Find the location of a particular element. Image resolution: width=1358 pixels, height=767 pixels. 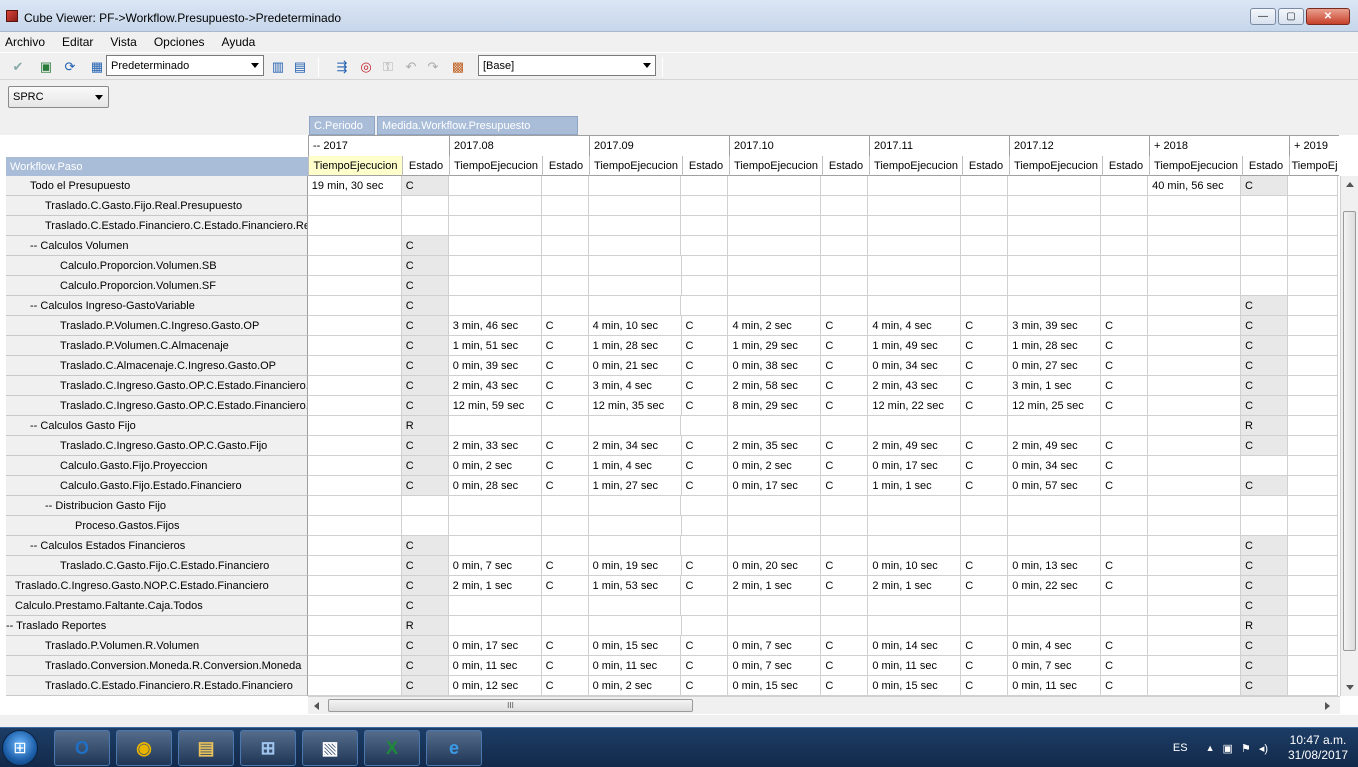

horizontal-scrollbar: III is located at coordinates (824, 705).